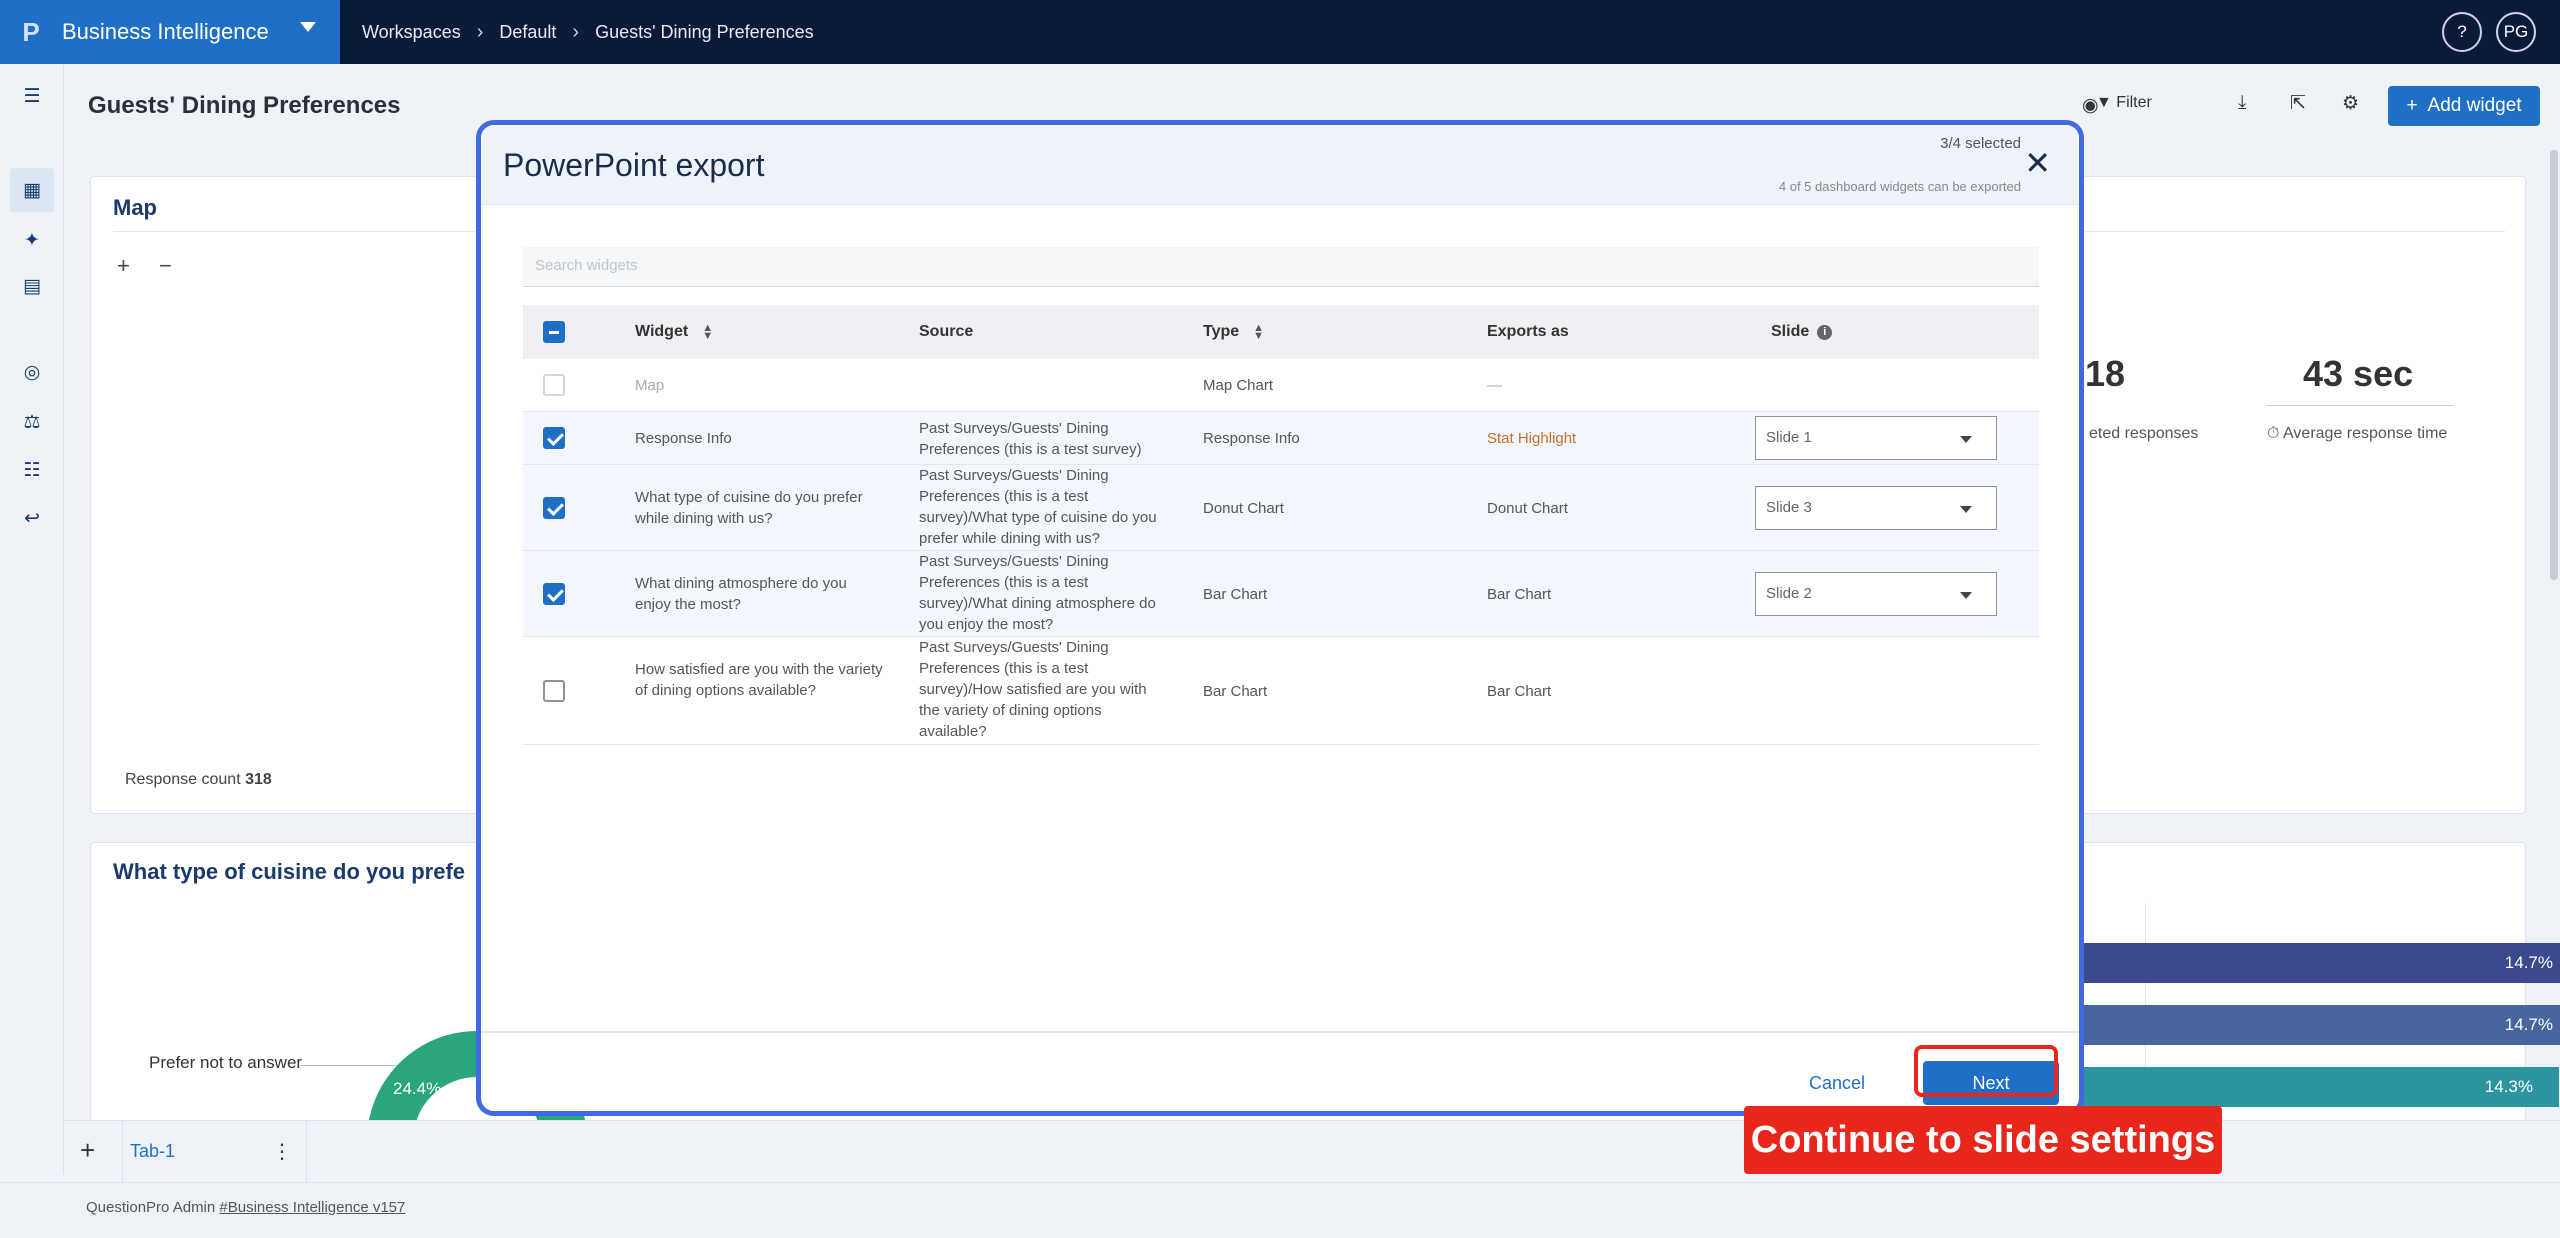  Describe the element at coordinates (1899, 186) in the screenshot. I see `export-note: 4 of 5 dashboard widgets can be exported` at that location.